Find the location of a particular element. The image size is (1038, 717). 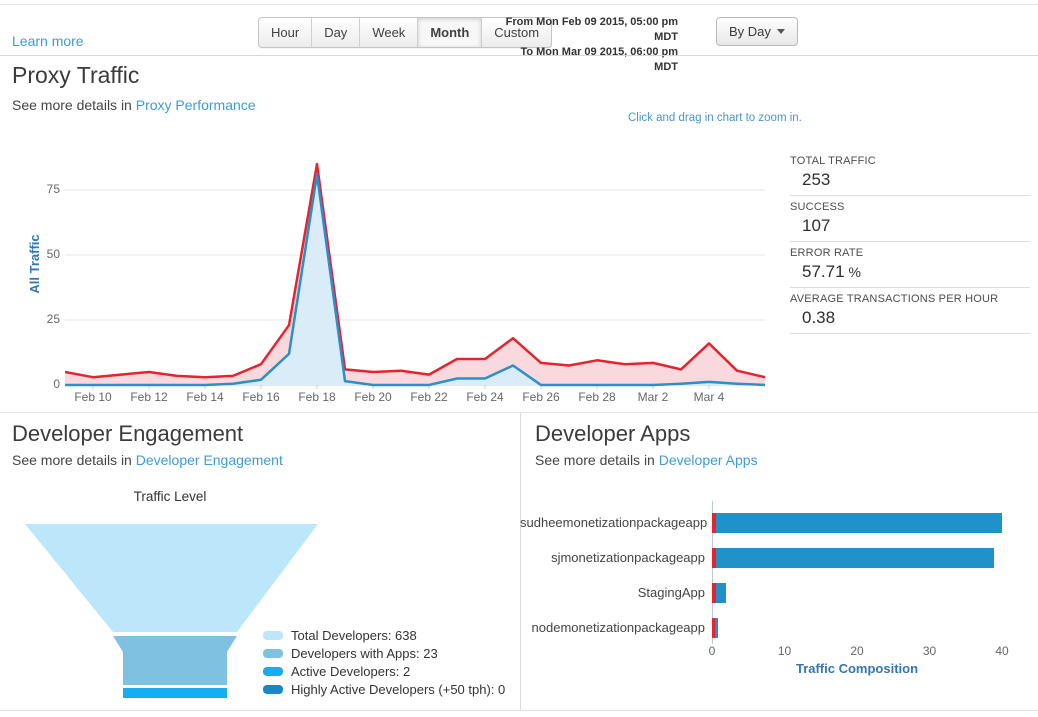

range-button-hour: Hour is located at coordinates (285, 32).